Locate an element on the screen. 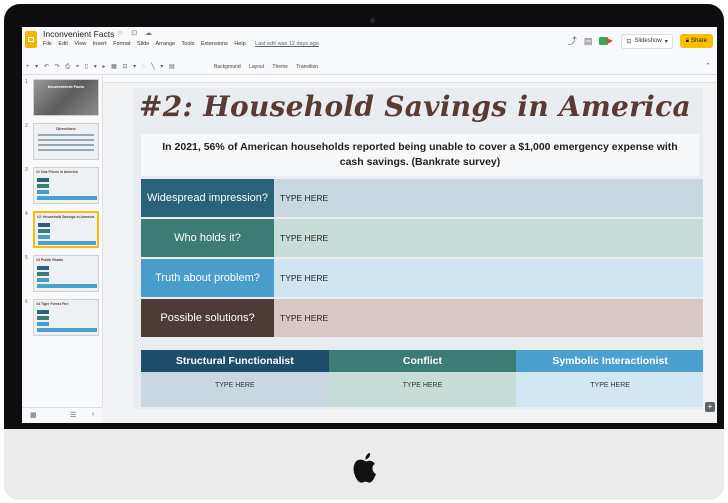 The width and height of the screenshot is (728, 503). question-label: Who holds it? is located at coordinates (207, 238).